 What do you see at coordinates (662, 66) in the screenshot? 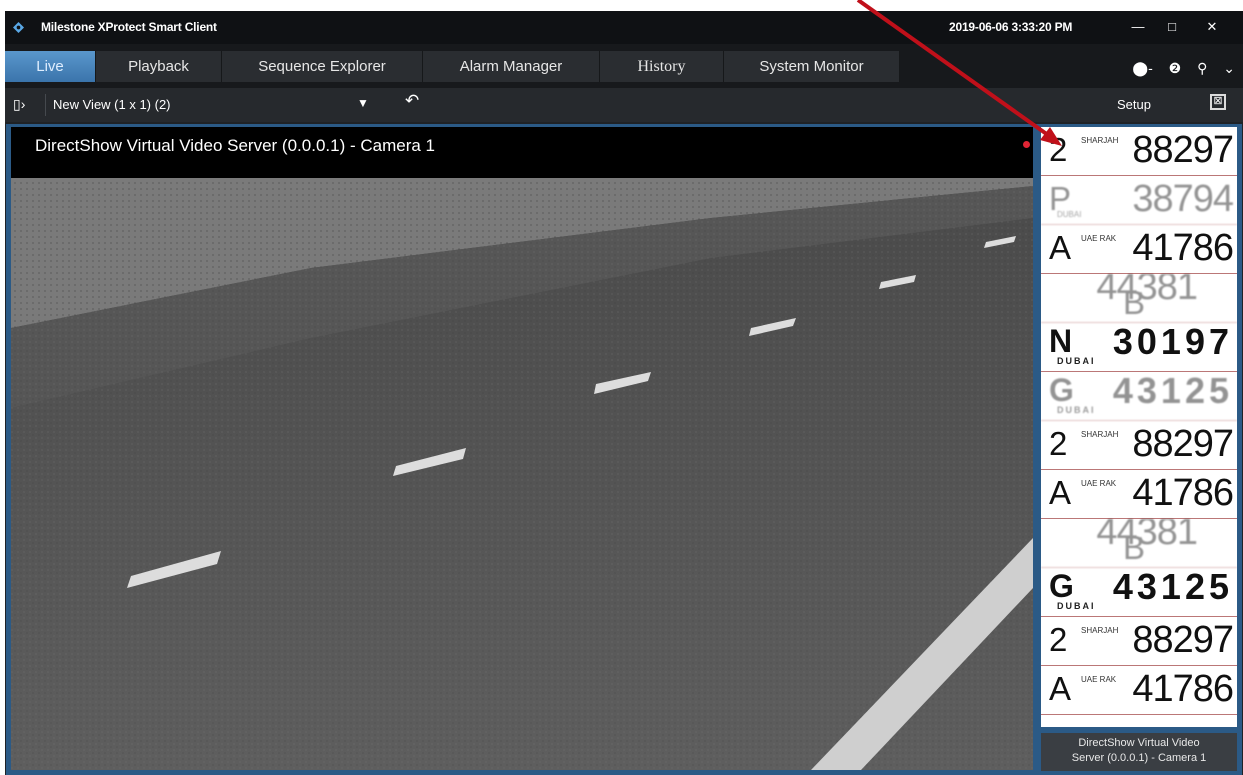
I see `tab-history: History` at bounding box center [662, 66].